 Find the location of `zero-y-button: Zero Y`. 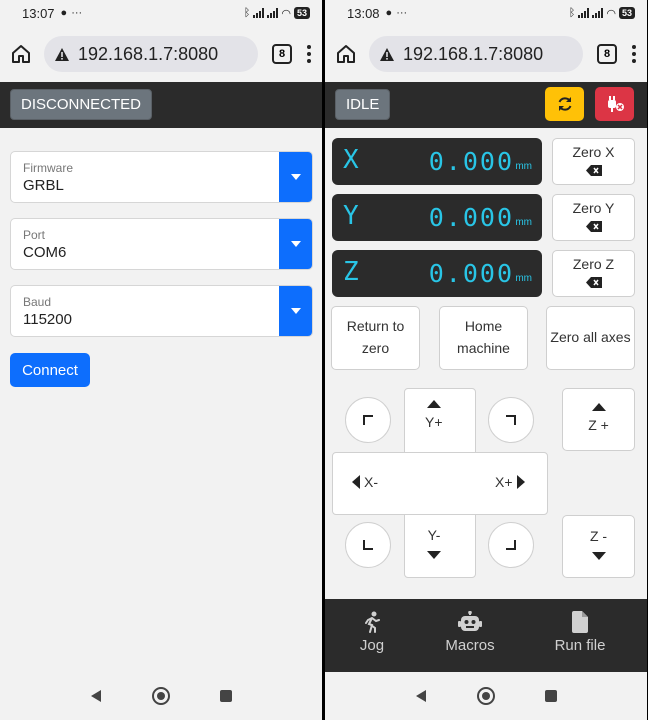

zero-y-button: Zero Y is located at coordinates (593, 217).